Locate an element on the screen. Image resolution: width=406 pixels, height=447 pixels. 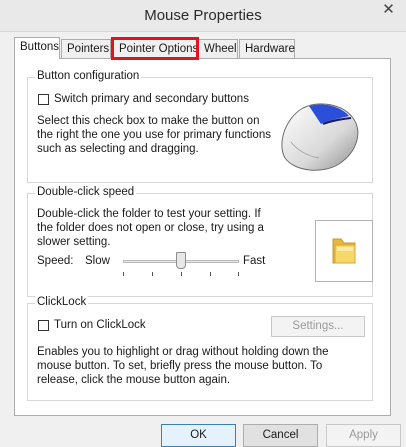
mouse-icon is located at coordinates (320, 137).